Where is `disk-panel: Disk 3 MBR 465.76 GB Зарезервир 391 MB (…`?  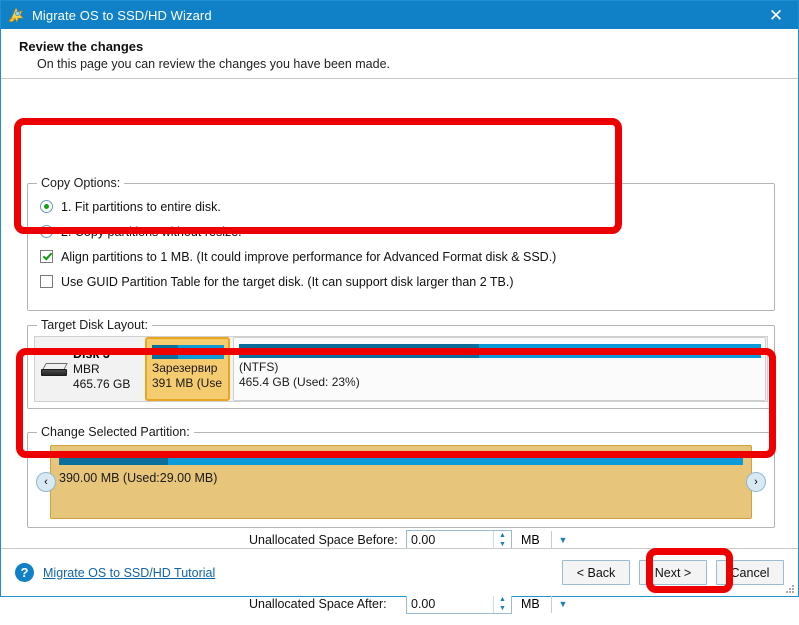
disk-panel: Disk 3 MBR 465.76 GB Зарезервир 391 MB (… is located at coordinates (401, 369).